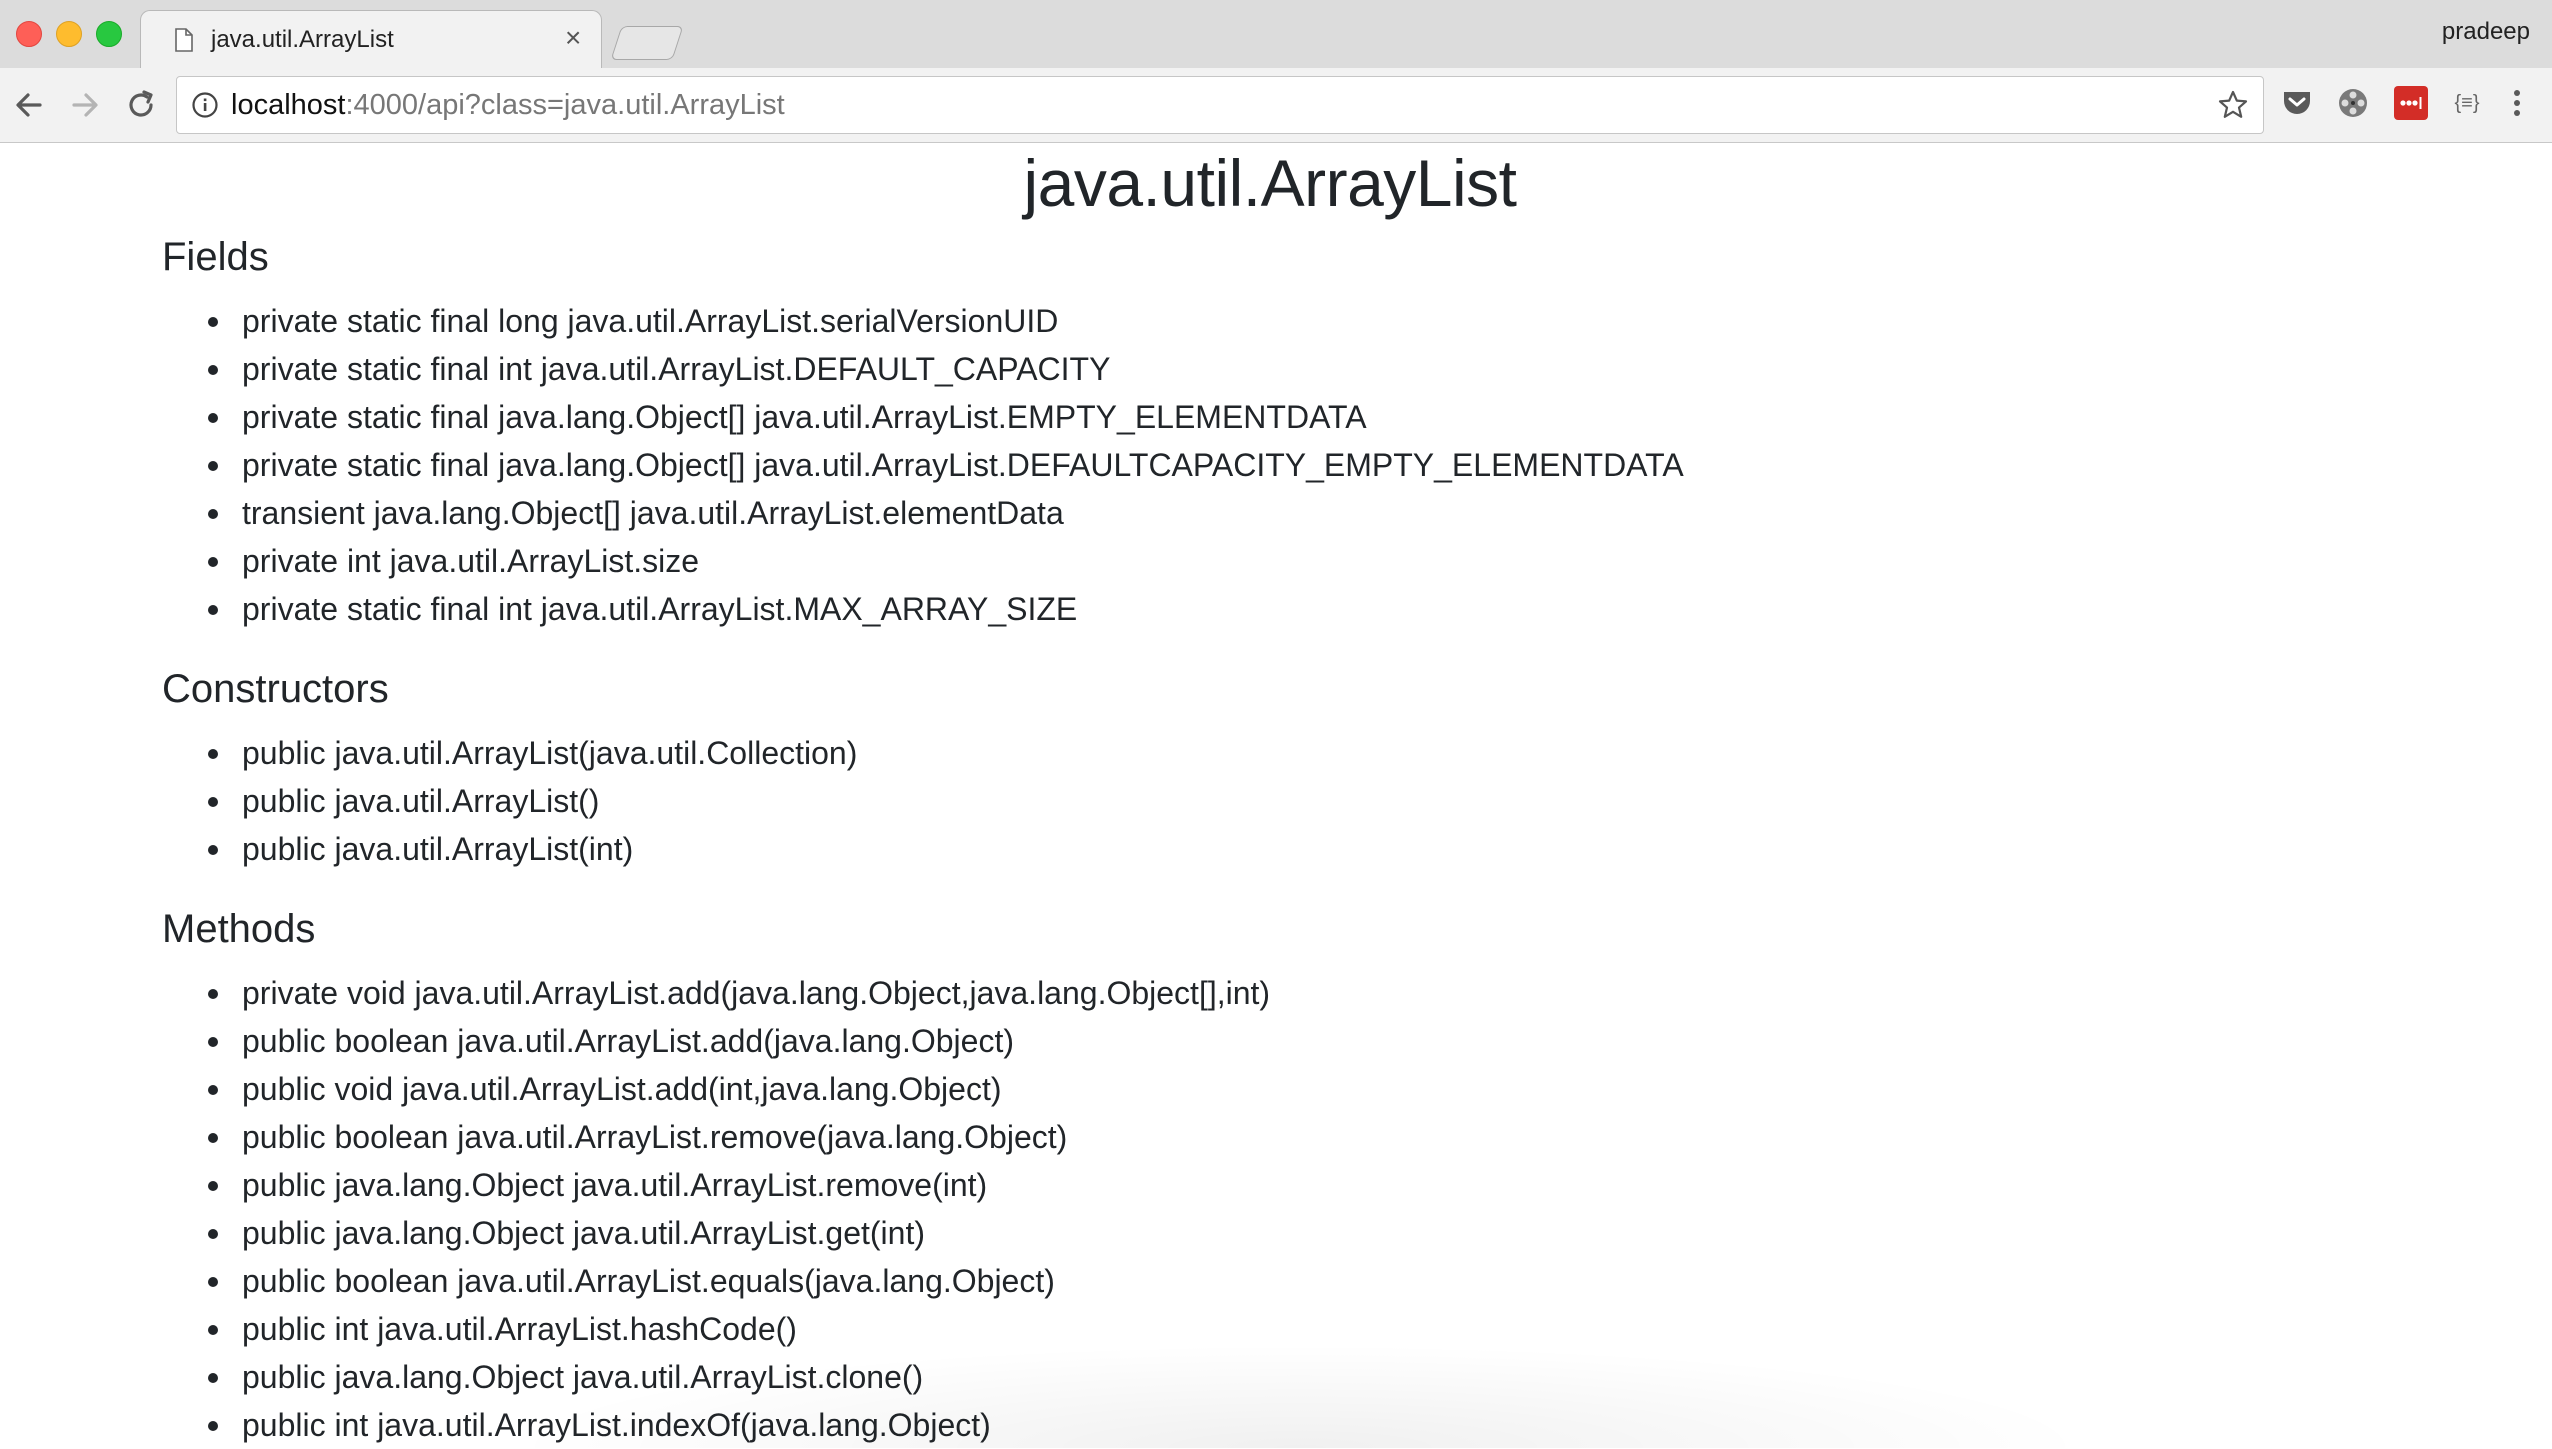  Describe the element at coordinates (205, 105) in the screenshot. I see `info-icon` at that location.